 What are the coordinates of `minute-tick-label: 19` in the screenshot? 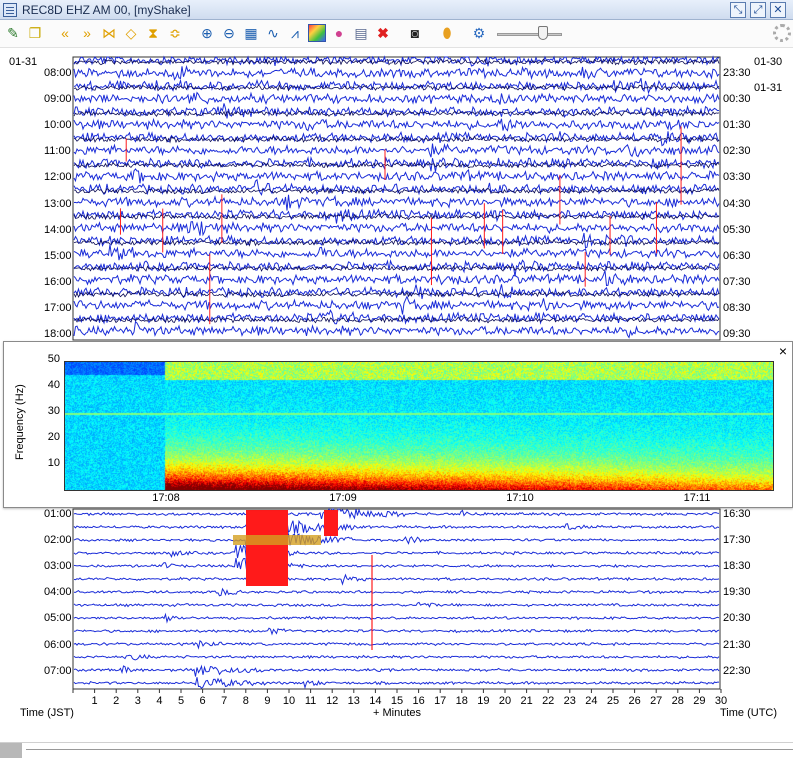 It's located at (483, 701).